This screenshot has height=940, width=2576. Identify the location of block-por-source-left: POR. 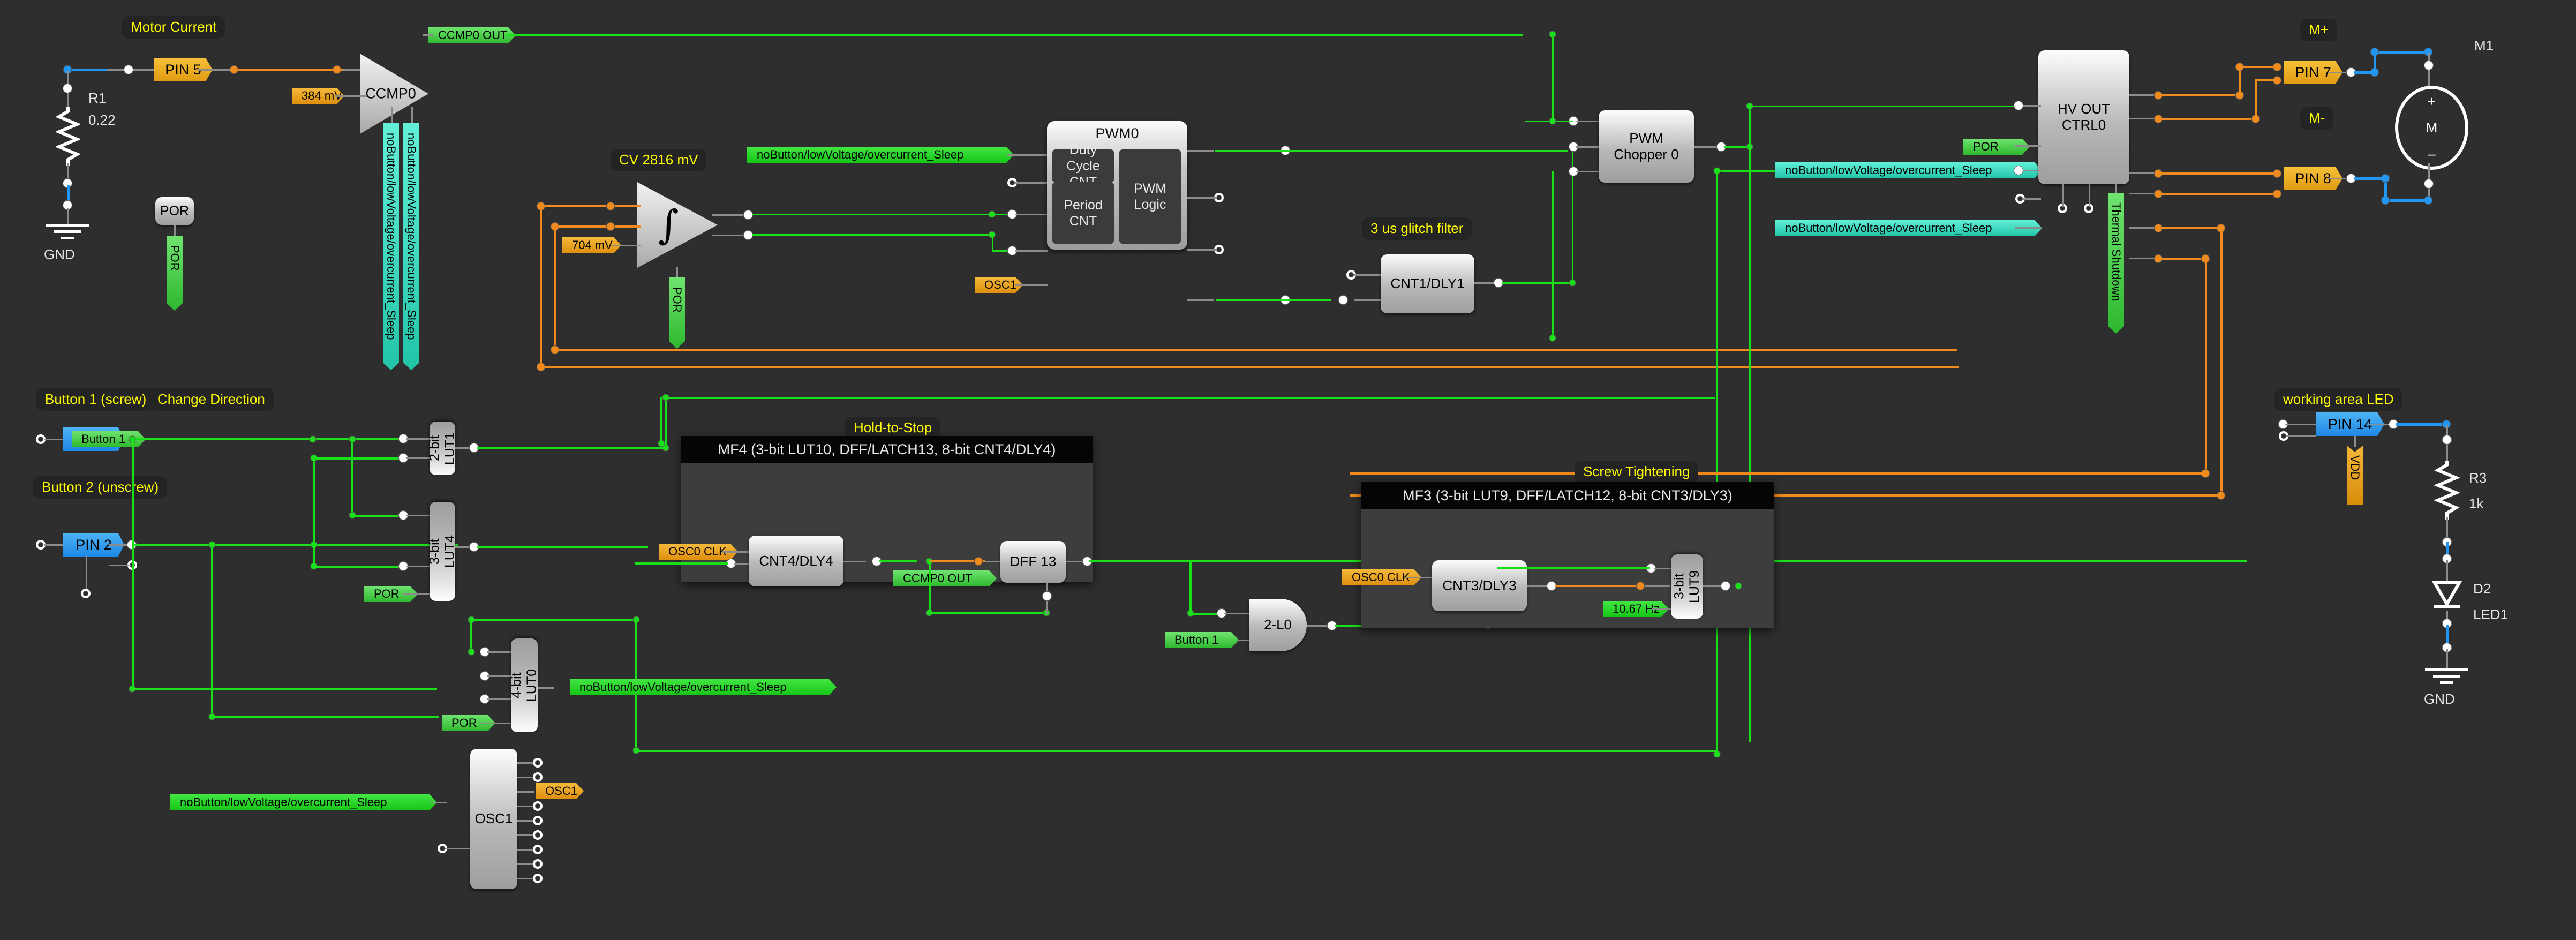
(174, 211).